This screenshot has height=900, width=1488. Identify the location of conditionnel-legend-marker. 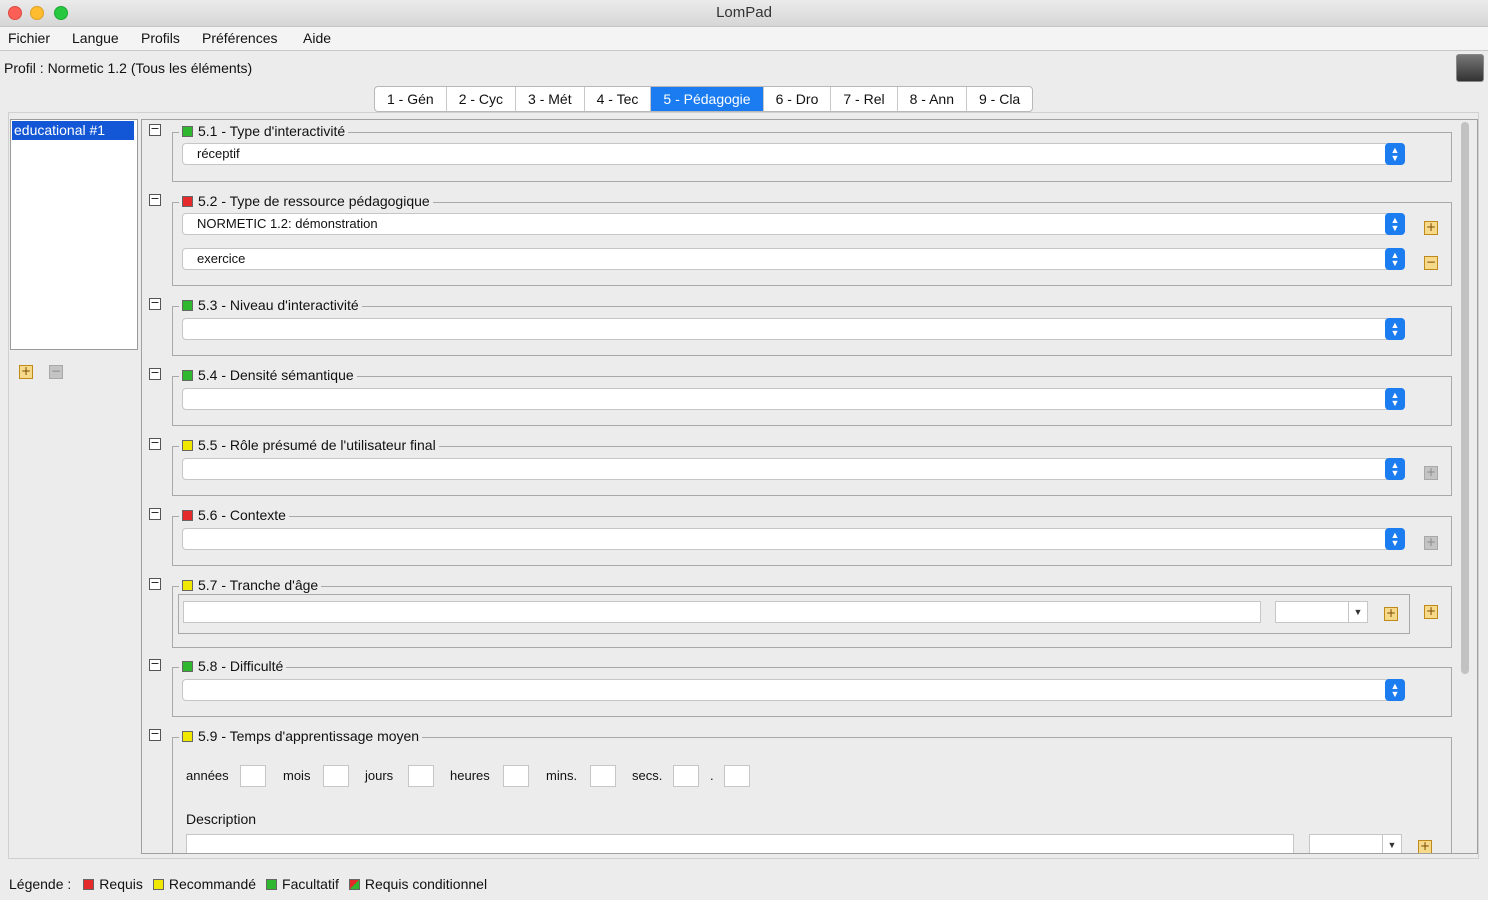
(354, 884).